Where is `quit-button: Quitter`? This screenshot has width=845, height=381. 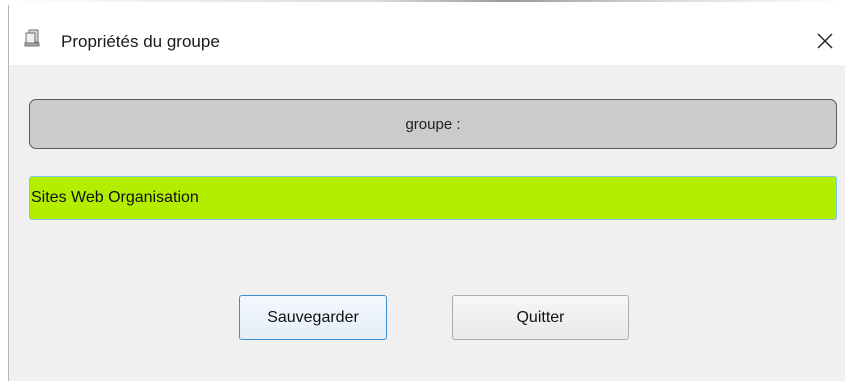 quit-button: Quitter is located at coordinates (540, 317).